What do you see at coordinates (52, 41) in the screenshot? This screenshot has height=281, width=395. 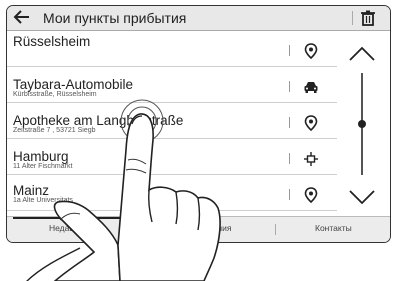 I see `destination-name: Rüsselsheim` at bounding box center [52, 41].